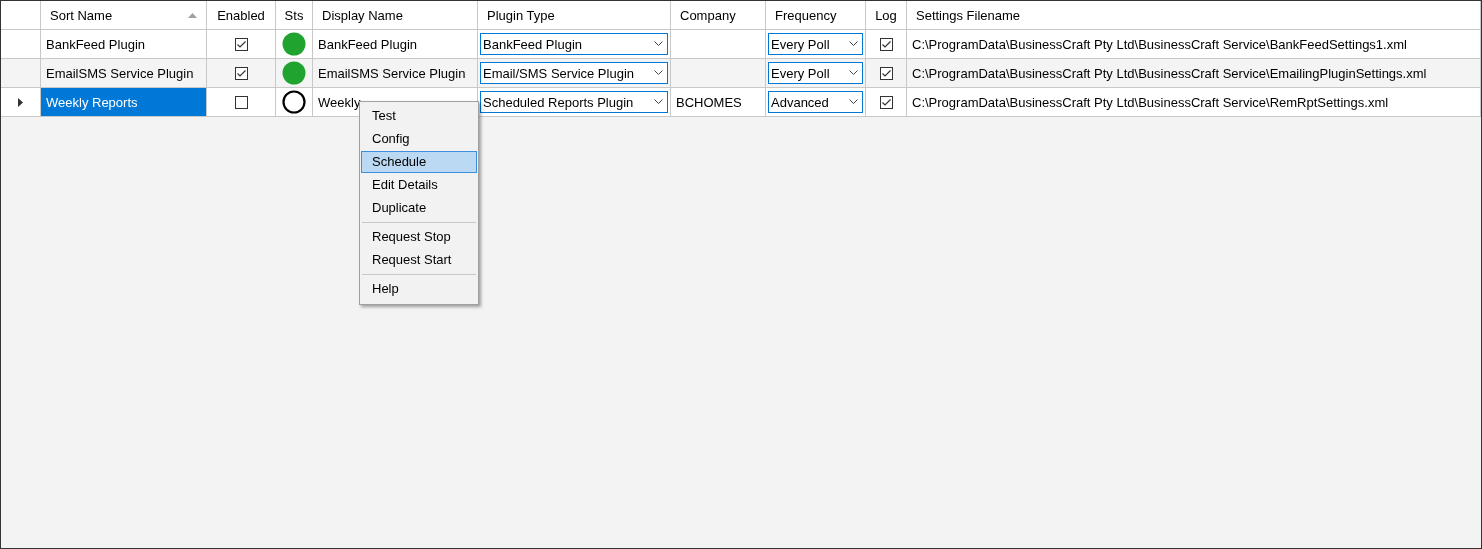 Image resolution: width=1482 pixels, height=549 pixels. What do you see at coordinates (419, 208) in the screenshot?
I see `menu-item: Duplicate` at bounding box center [419, 208].